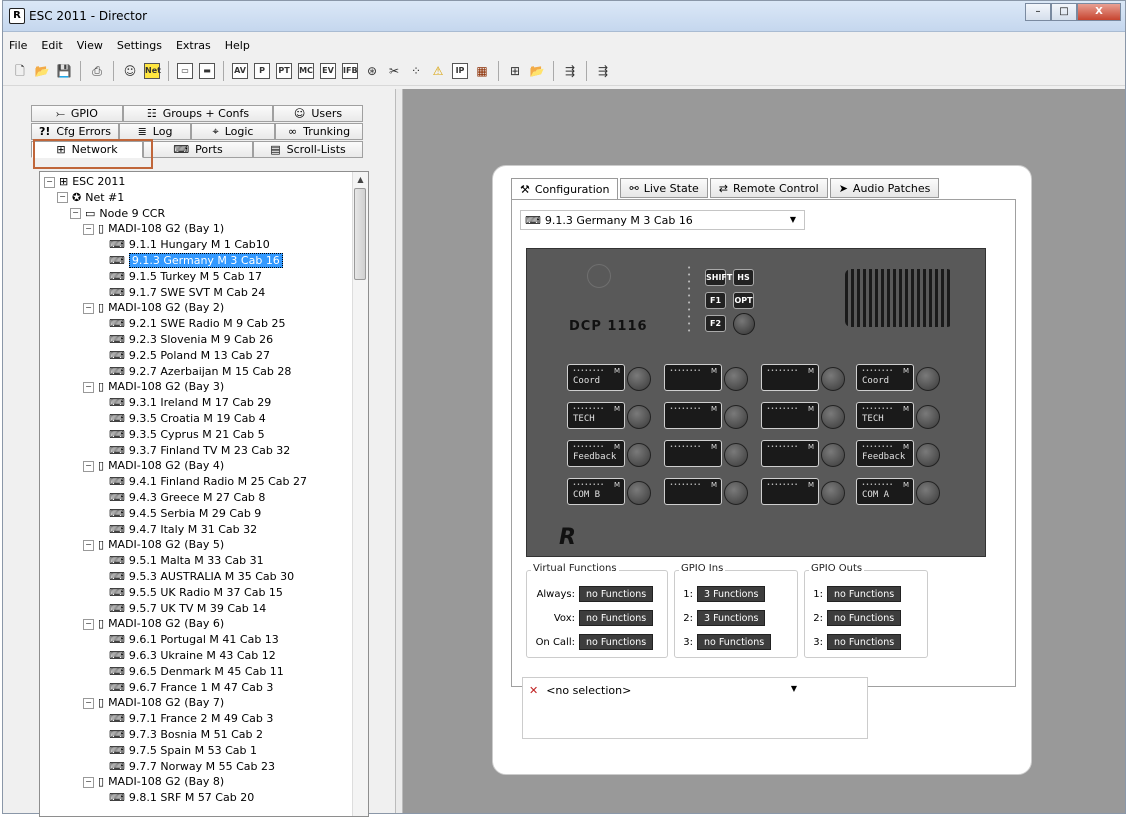 The image size is (1130, 818). Describe the element at coordinates (438, 71) in the screenshot. I see `warning-icon: ⚠` at that location.